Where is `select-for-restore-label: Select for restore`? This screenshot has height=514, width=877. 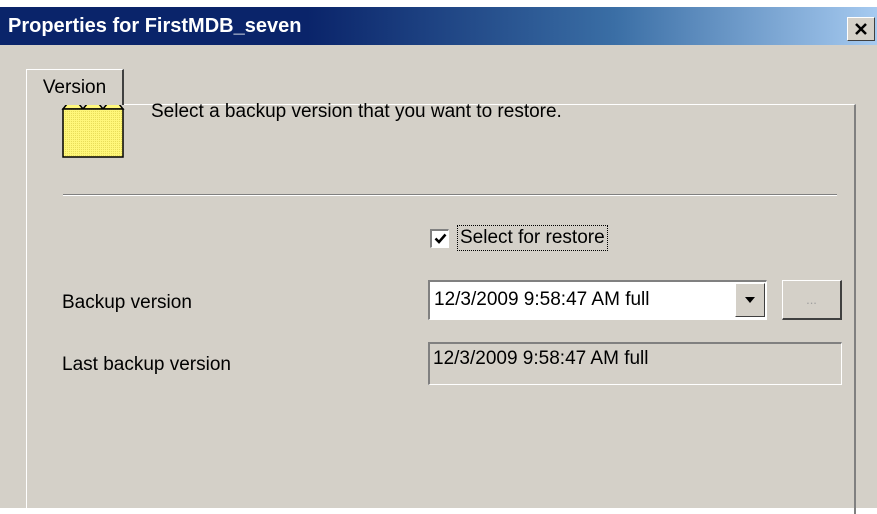
select-for-restore-label: Select for restore is located at coordinates (532, 238).